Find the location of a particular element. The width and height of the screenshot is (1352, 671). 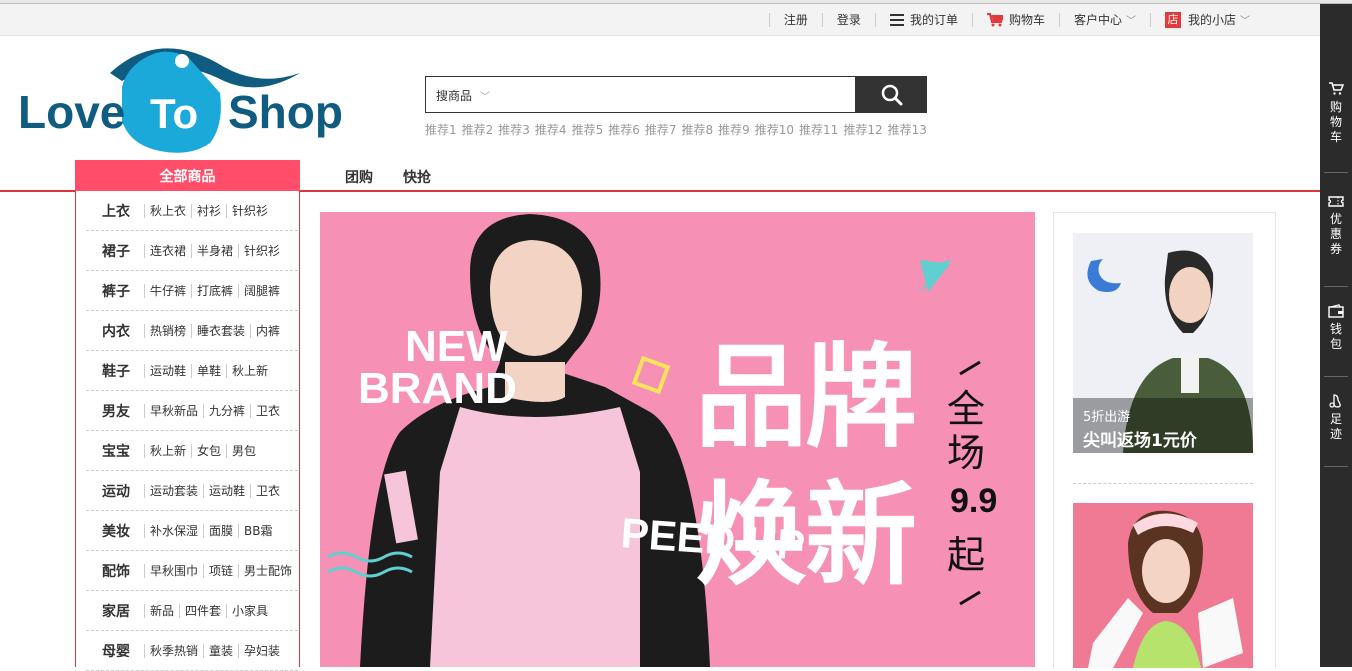

subcategory-link: 半身裙 is located at coordinates (214, 250).